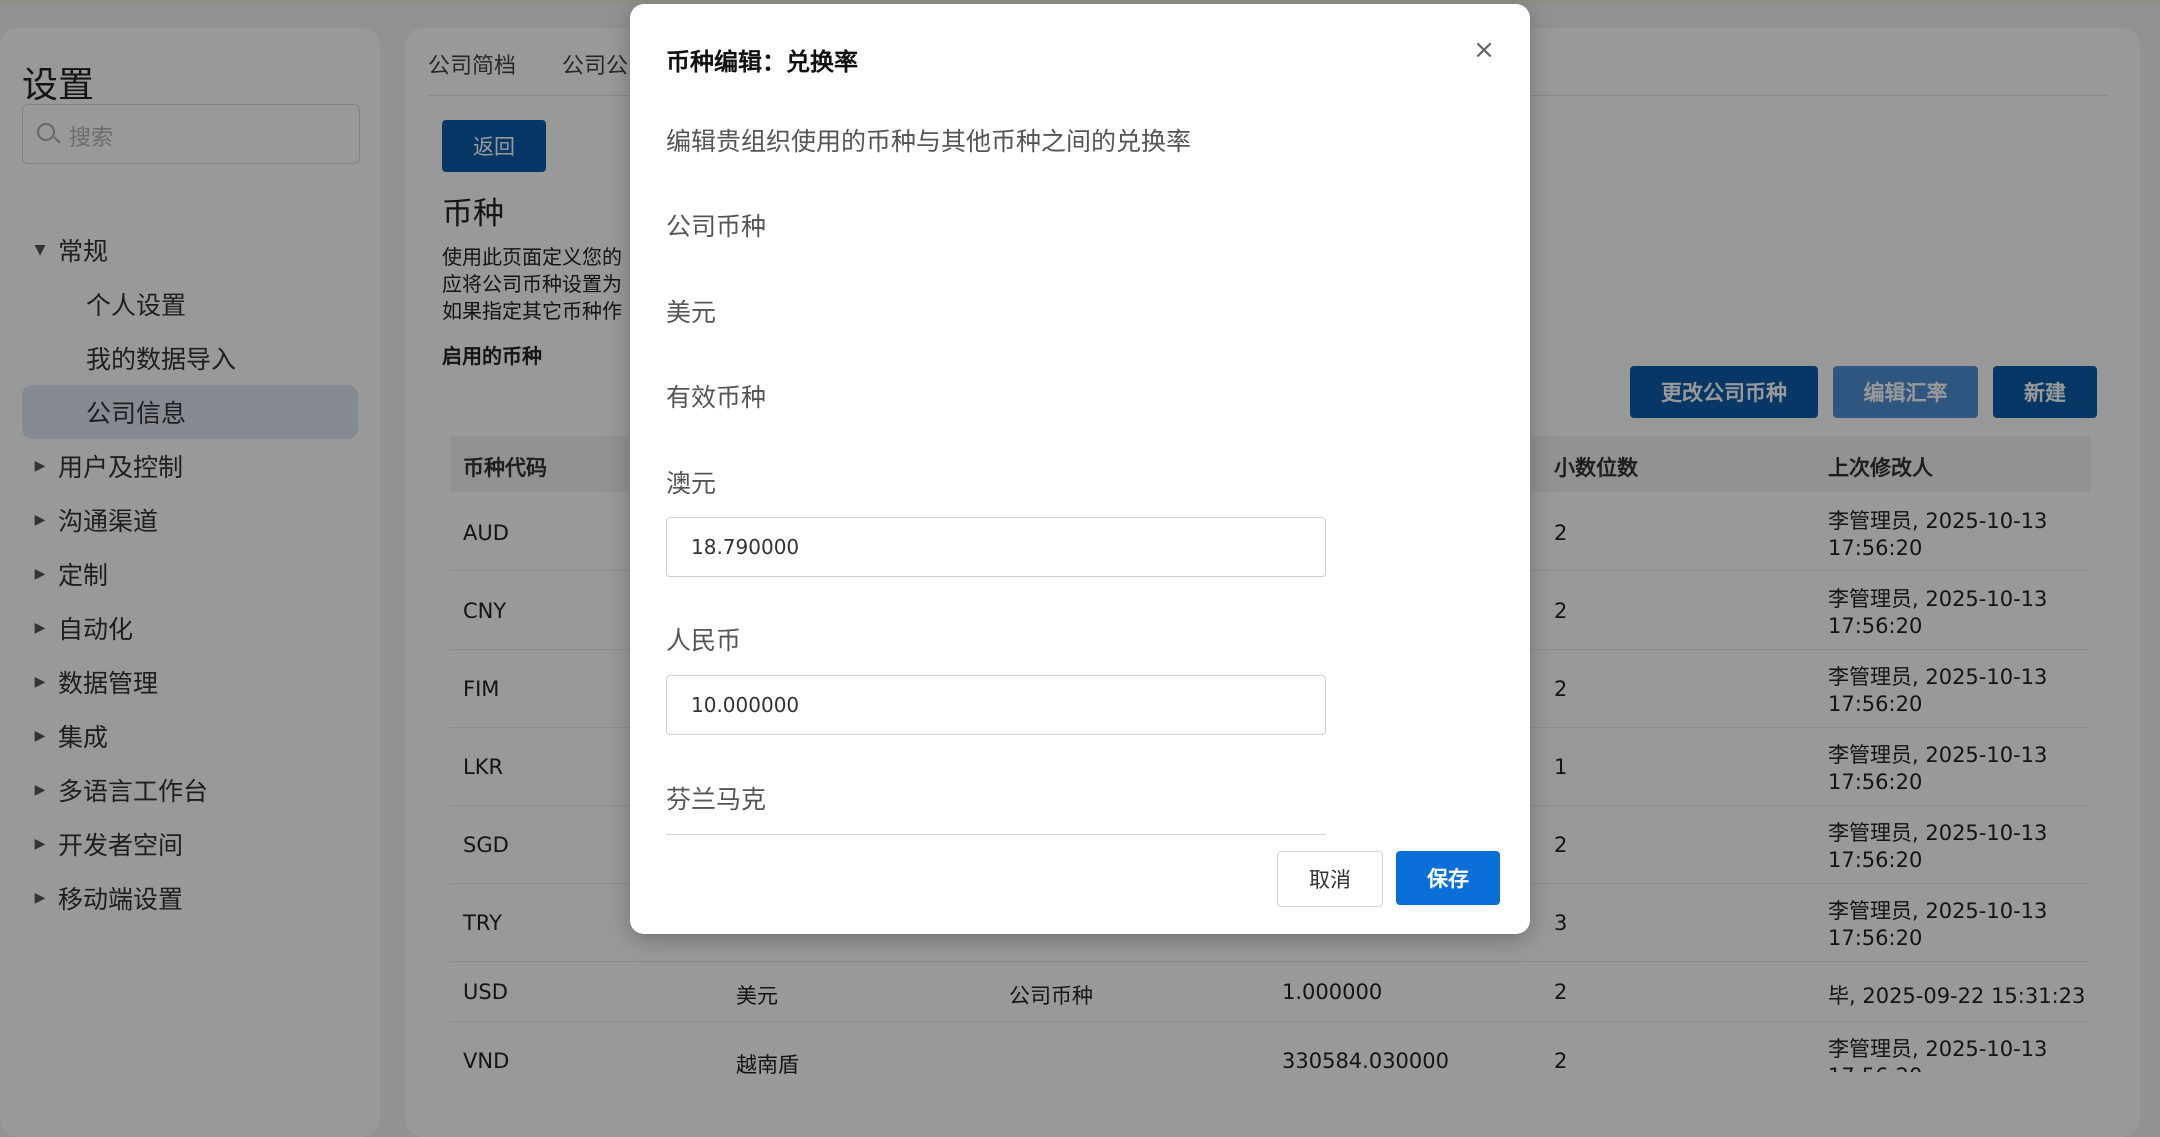 Image resolution: width=2160 pixels, height=1137 pixels. I want to click on aud-rate-field, so click(996, 547).